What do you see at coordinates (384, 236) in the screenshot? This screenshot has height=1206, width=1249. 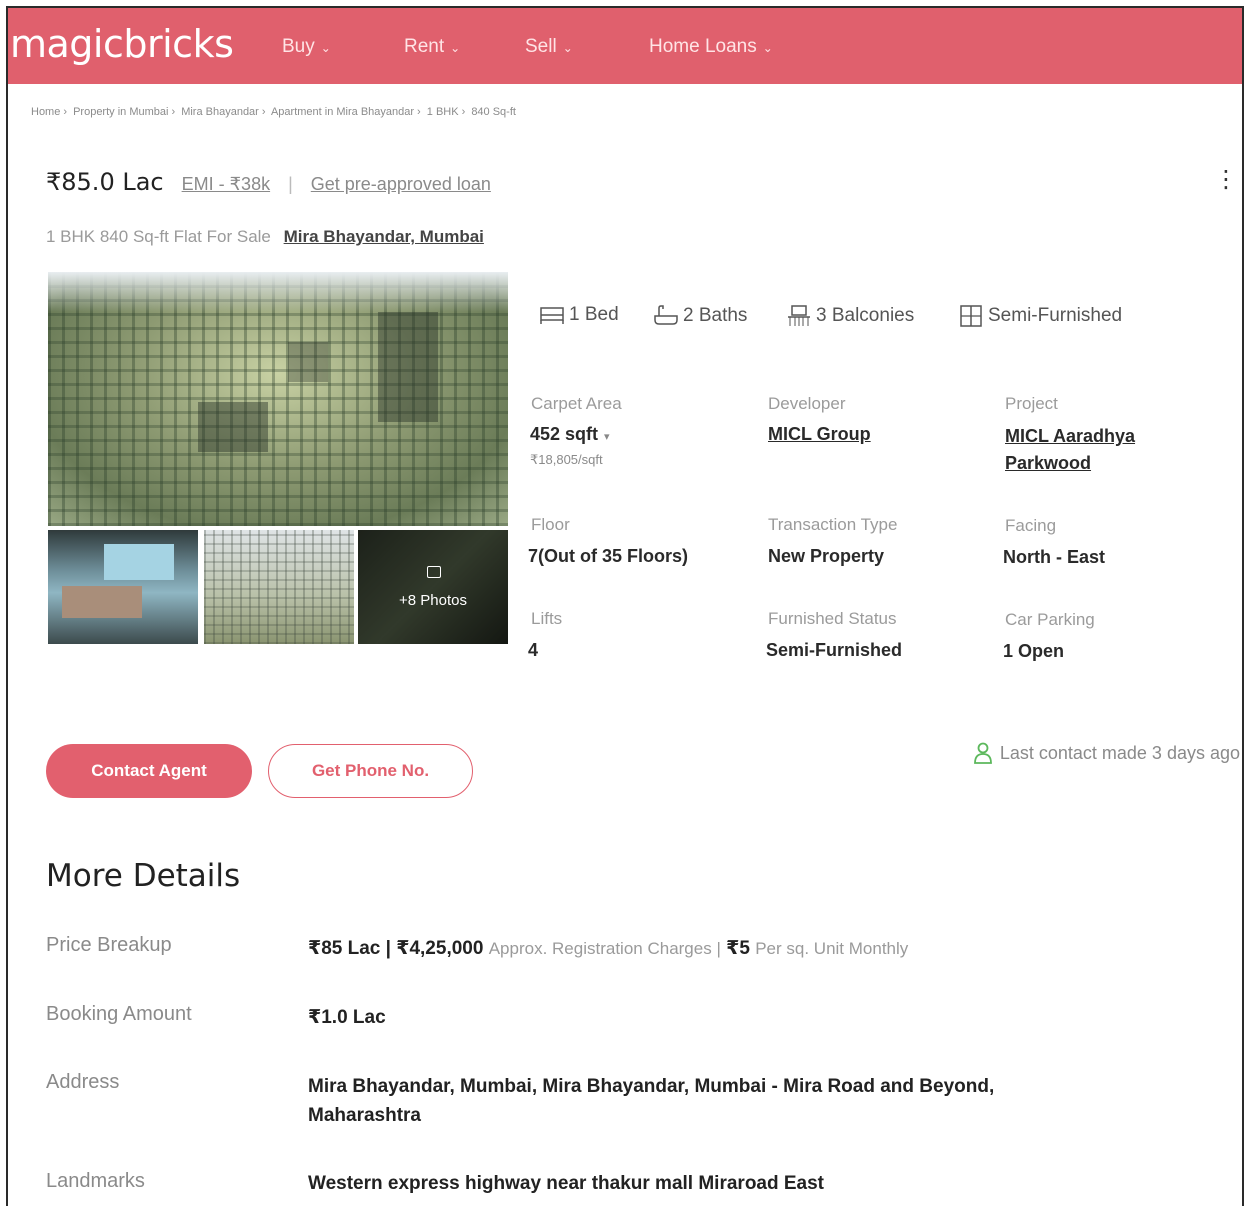 I see `listing-location-link: Mira Bhayandar, Mumbai` at bounding box center [384, 236].